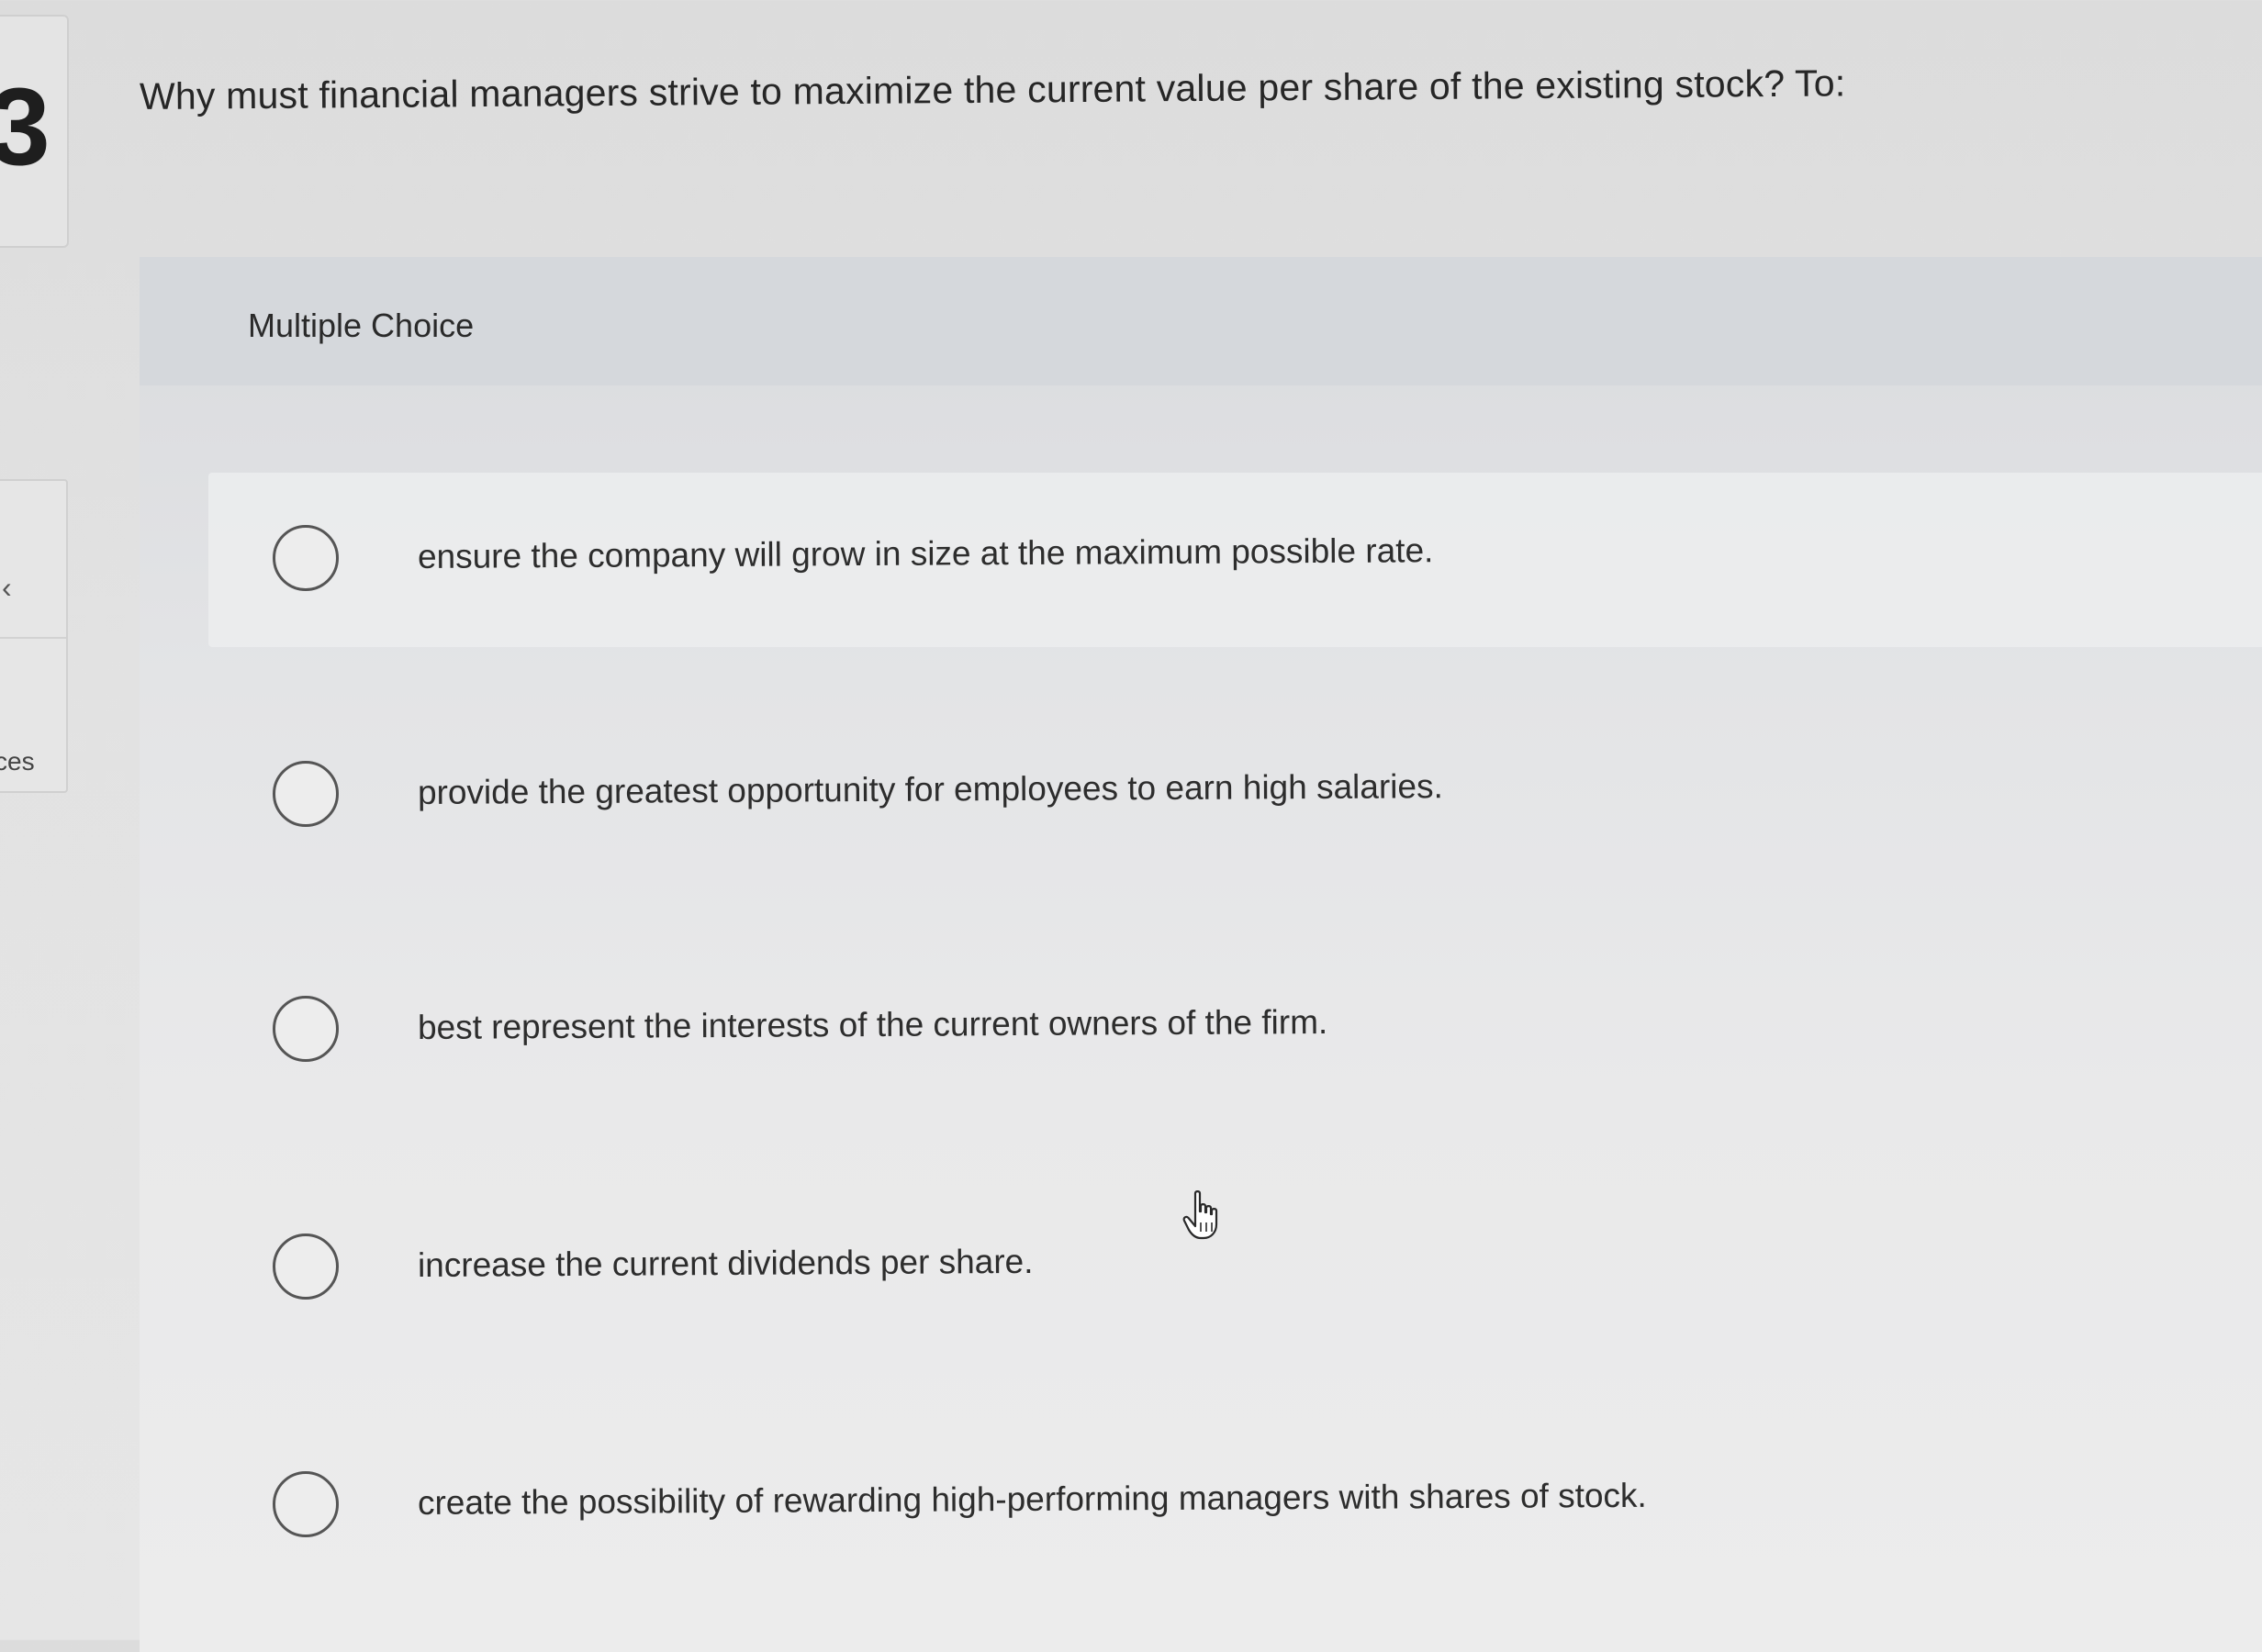  What do you see at coordinates (25, 126) in the screenshot?
I see `question-number: 3` at bounding box center [25, 126].